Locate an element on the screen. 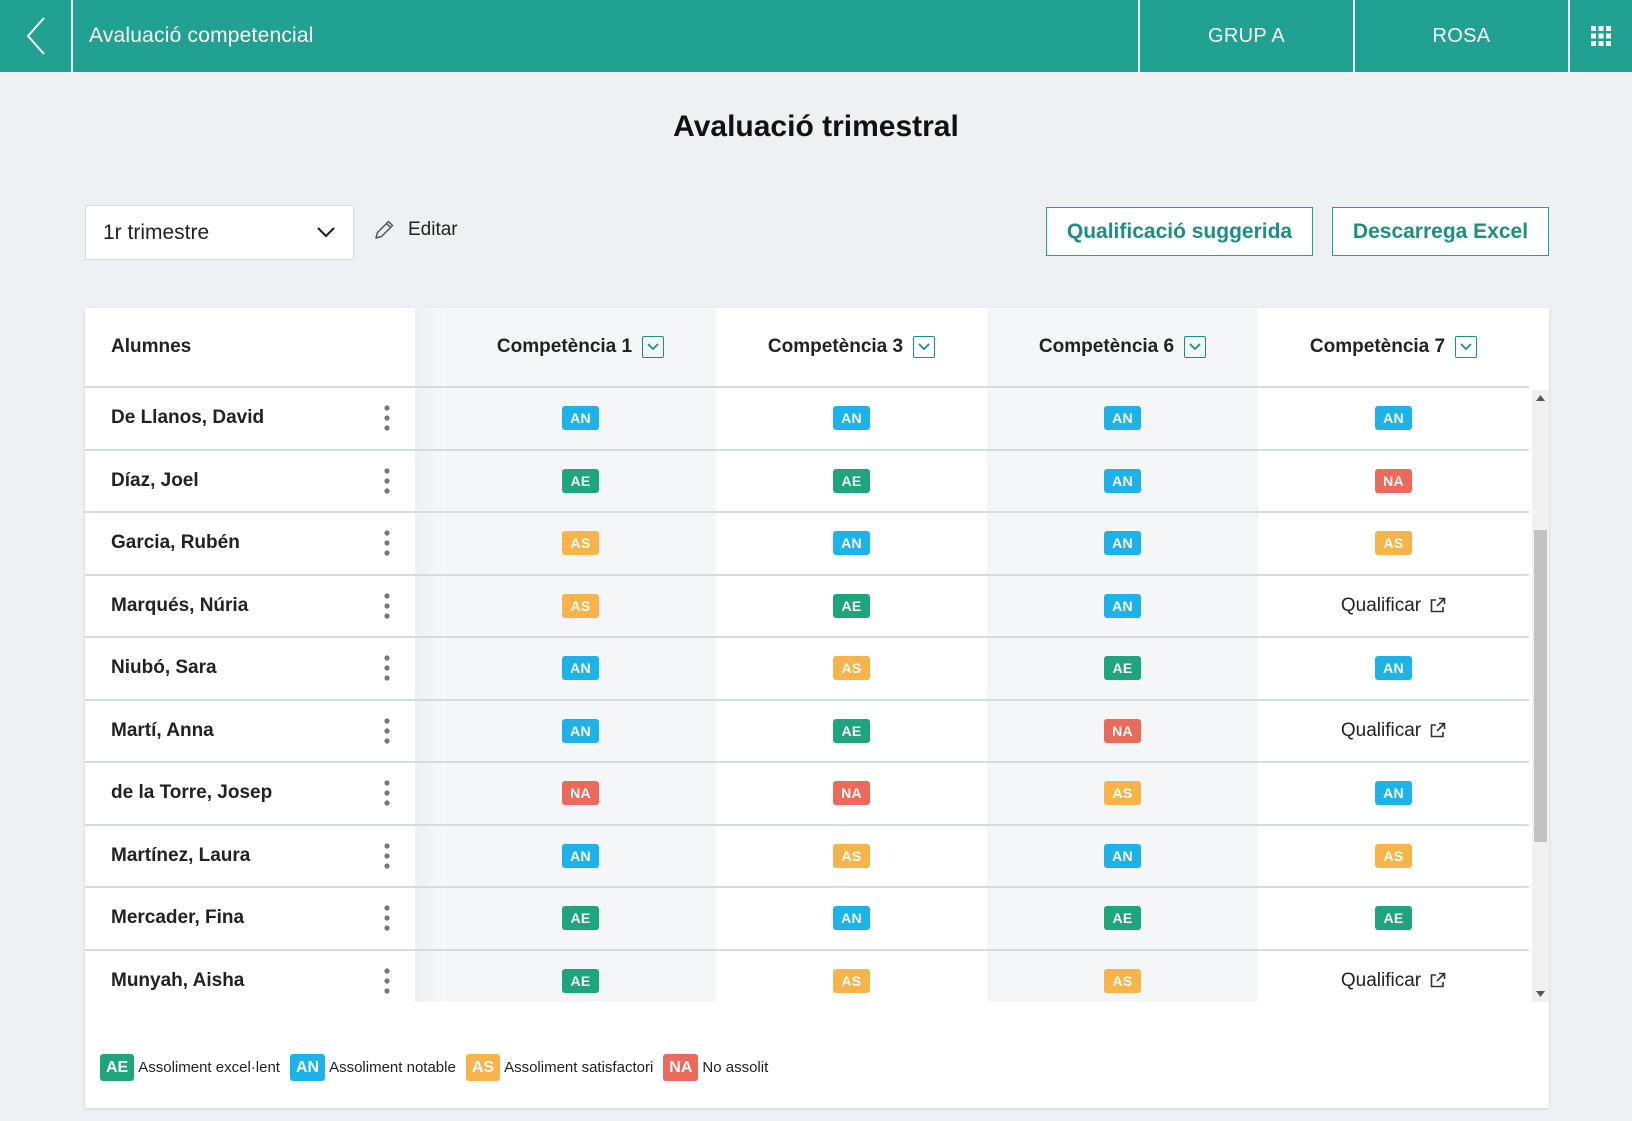 This screenshot has height=1121, width=1632. legend-item: AS Assoliment satisfactori is located at coordinates (559, 1067).